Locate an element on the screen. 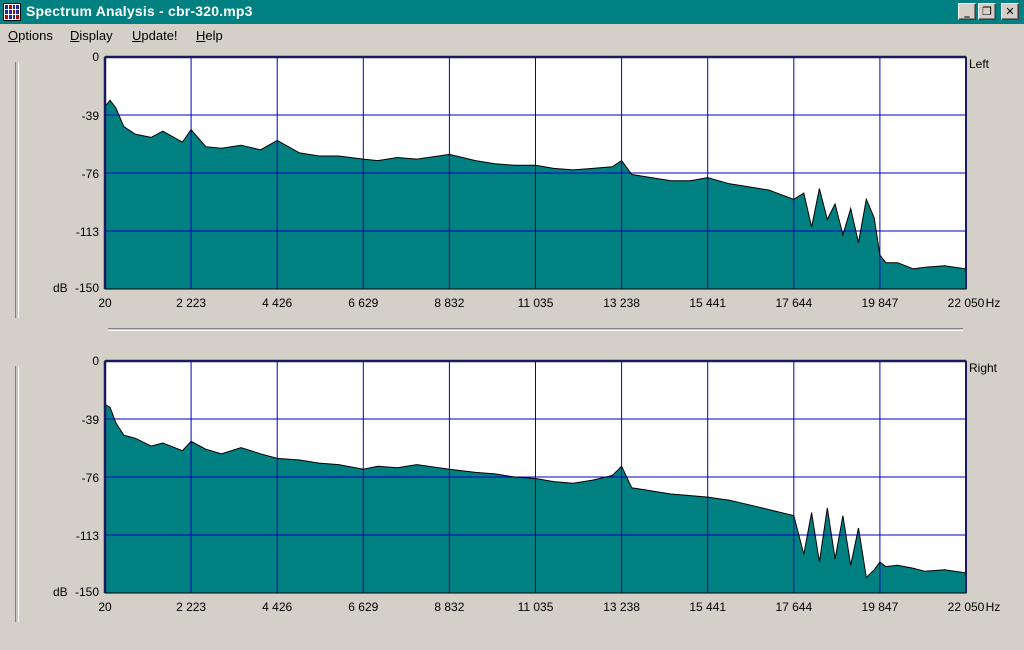 This screenshot has width=1024, height=650. channel-label: Right is located at coordinates (983, 368).